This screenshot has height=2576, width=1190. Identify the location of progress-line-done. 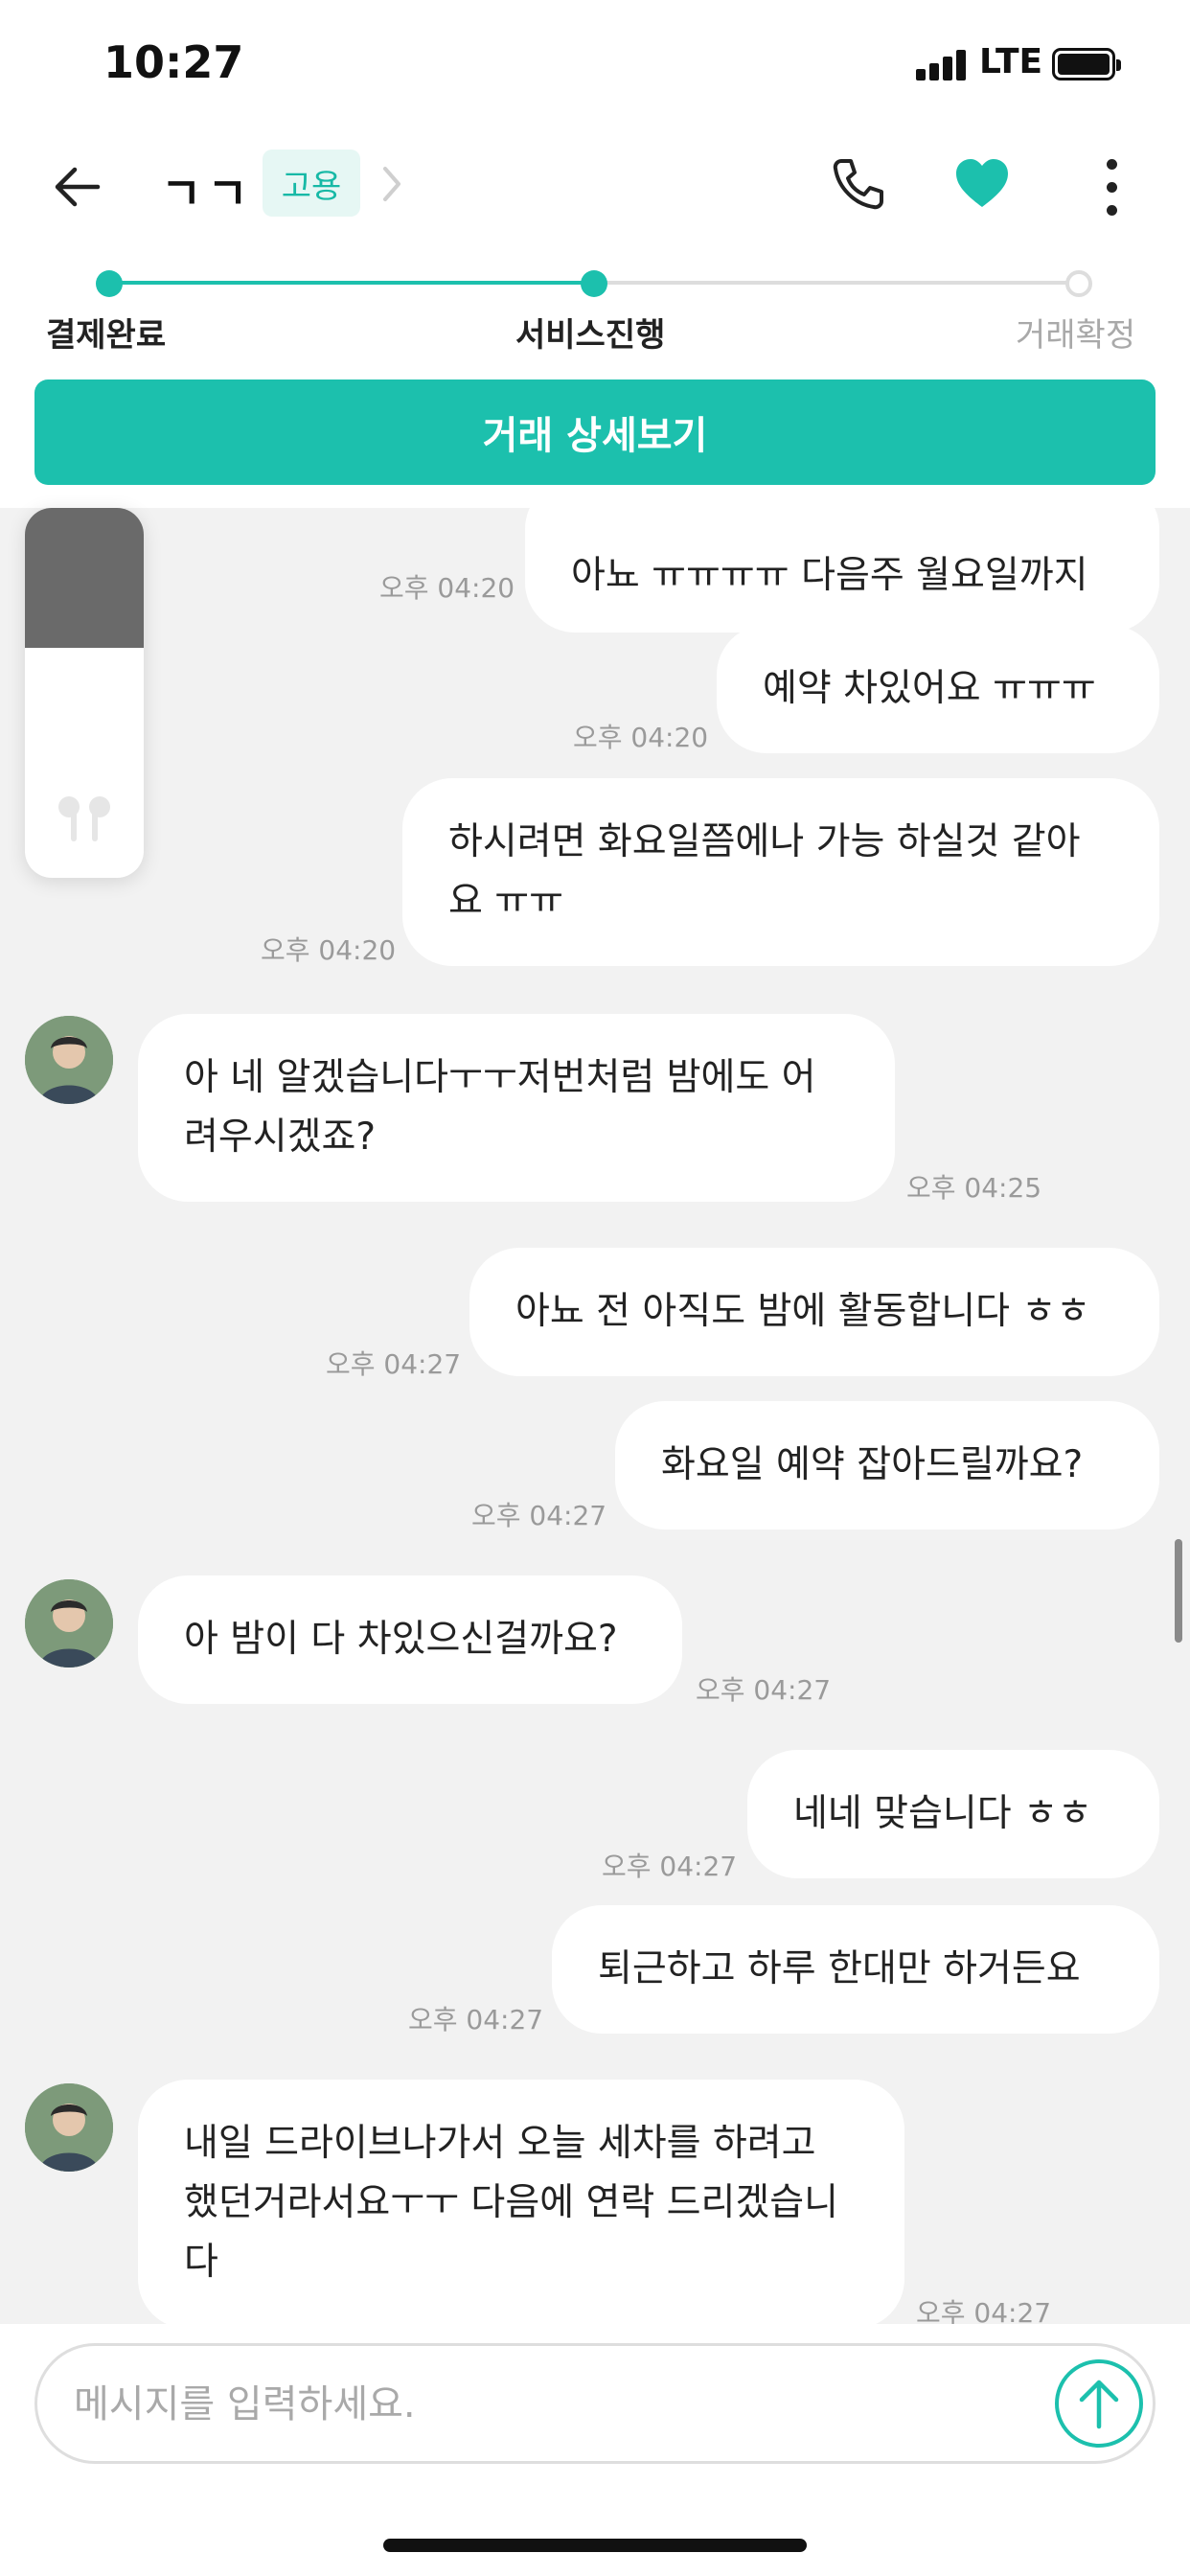
(351, 283).